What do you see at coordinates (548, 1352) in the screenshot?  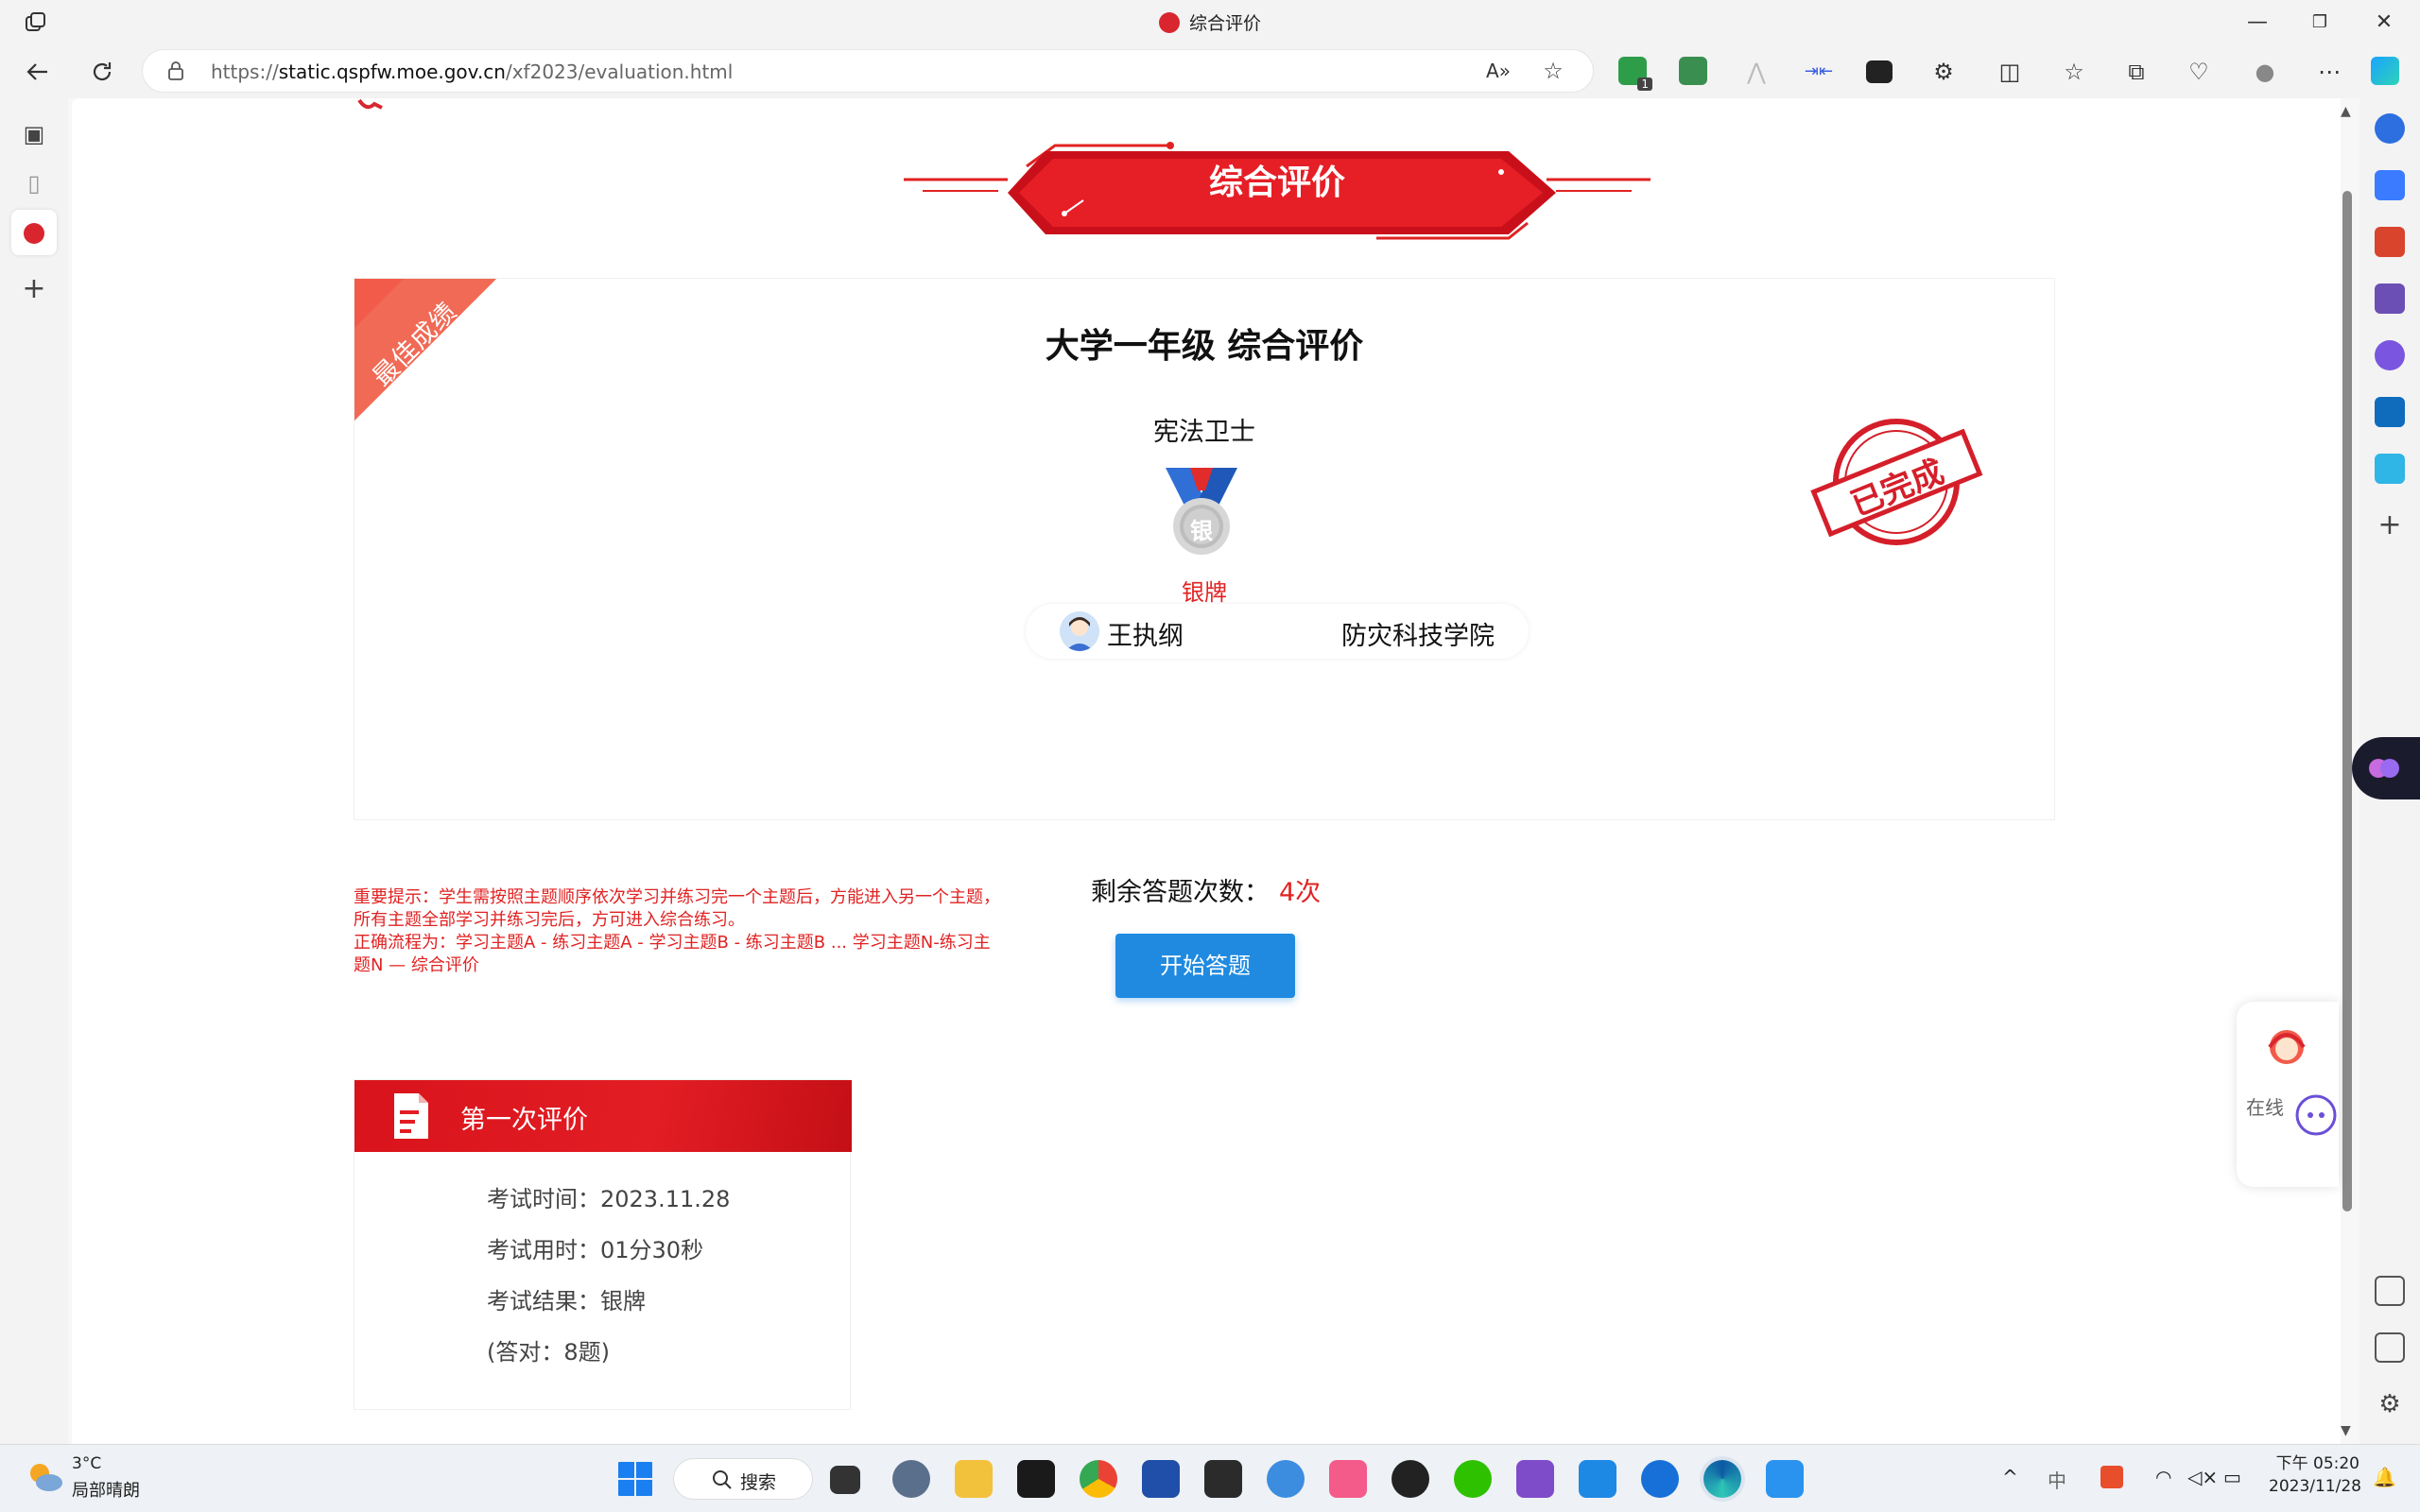 I see `exam-correct-count: (答对：8题)` at bounding box center [548, 1352].